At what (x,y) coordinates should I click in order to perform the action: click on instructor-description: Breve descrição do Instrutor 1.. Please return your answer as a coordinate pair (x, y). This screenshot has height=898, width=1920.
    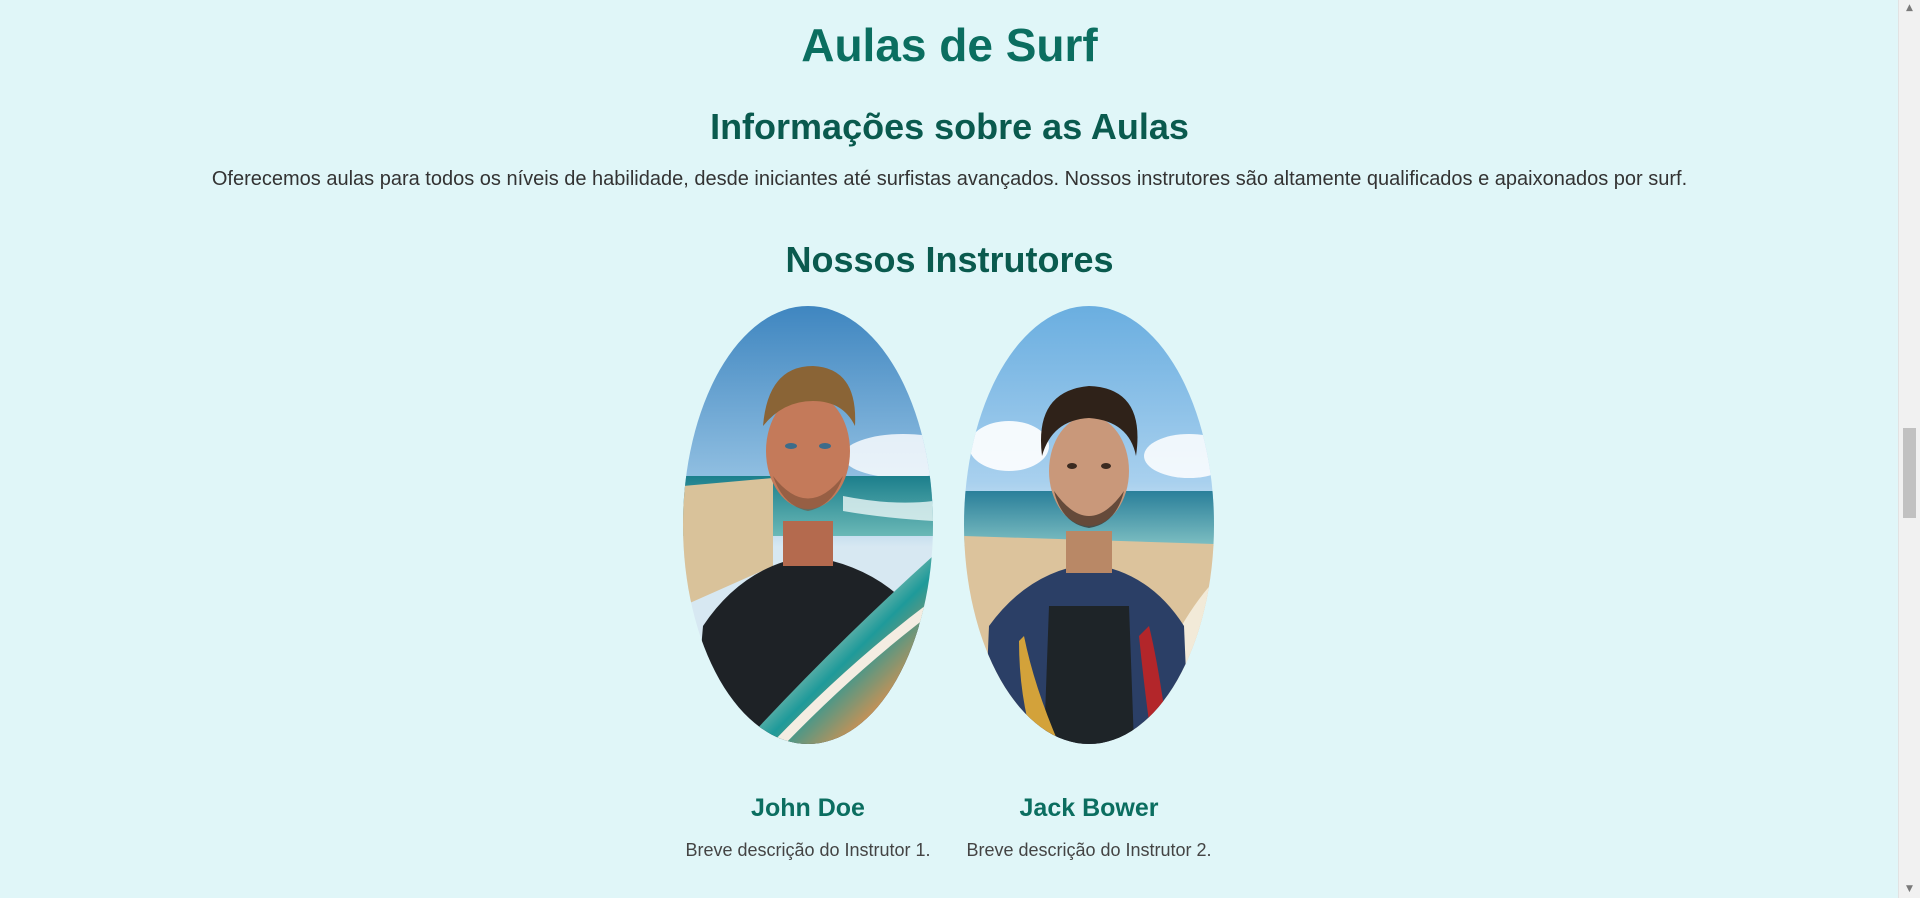
    Looking at the image, I should click on (808, 850).